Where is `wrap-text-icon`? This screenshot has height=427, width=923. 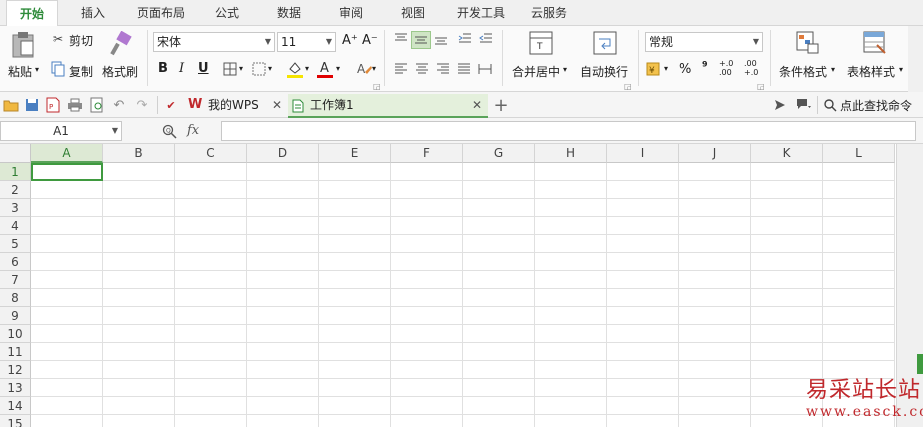
wrap-text-icon is located at coordinates (605, 43).